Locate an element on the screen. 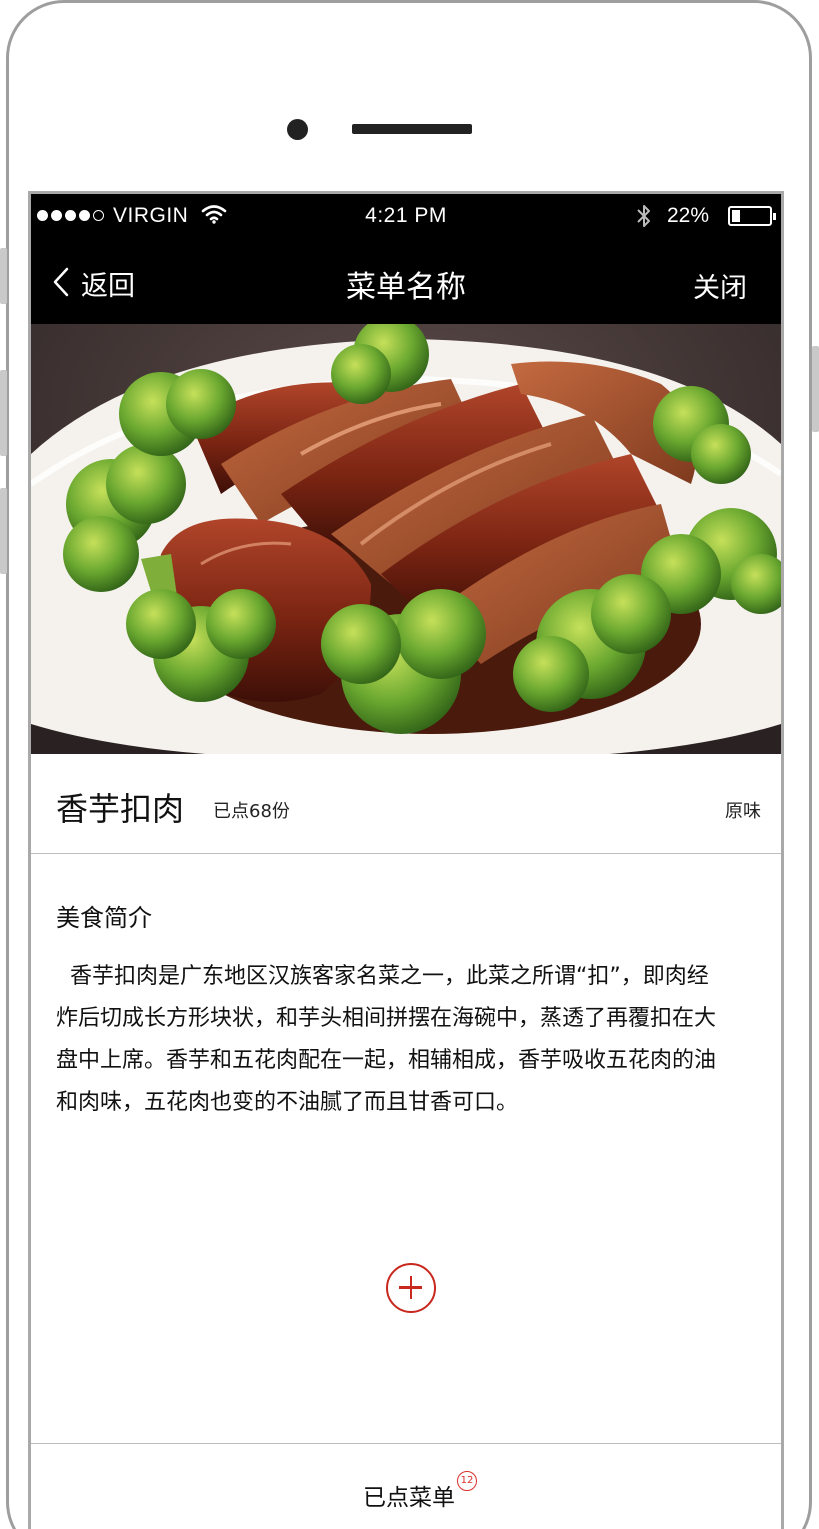 The height and width of the screenshot is (1529, 819). chevron-left-icon is located at coordinates (61, 284).